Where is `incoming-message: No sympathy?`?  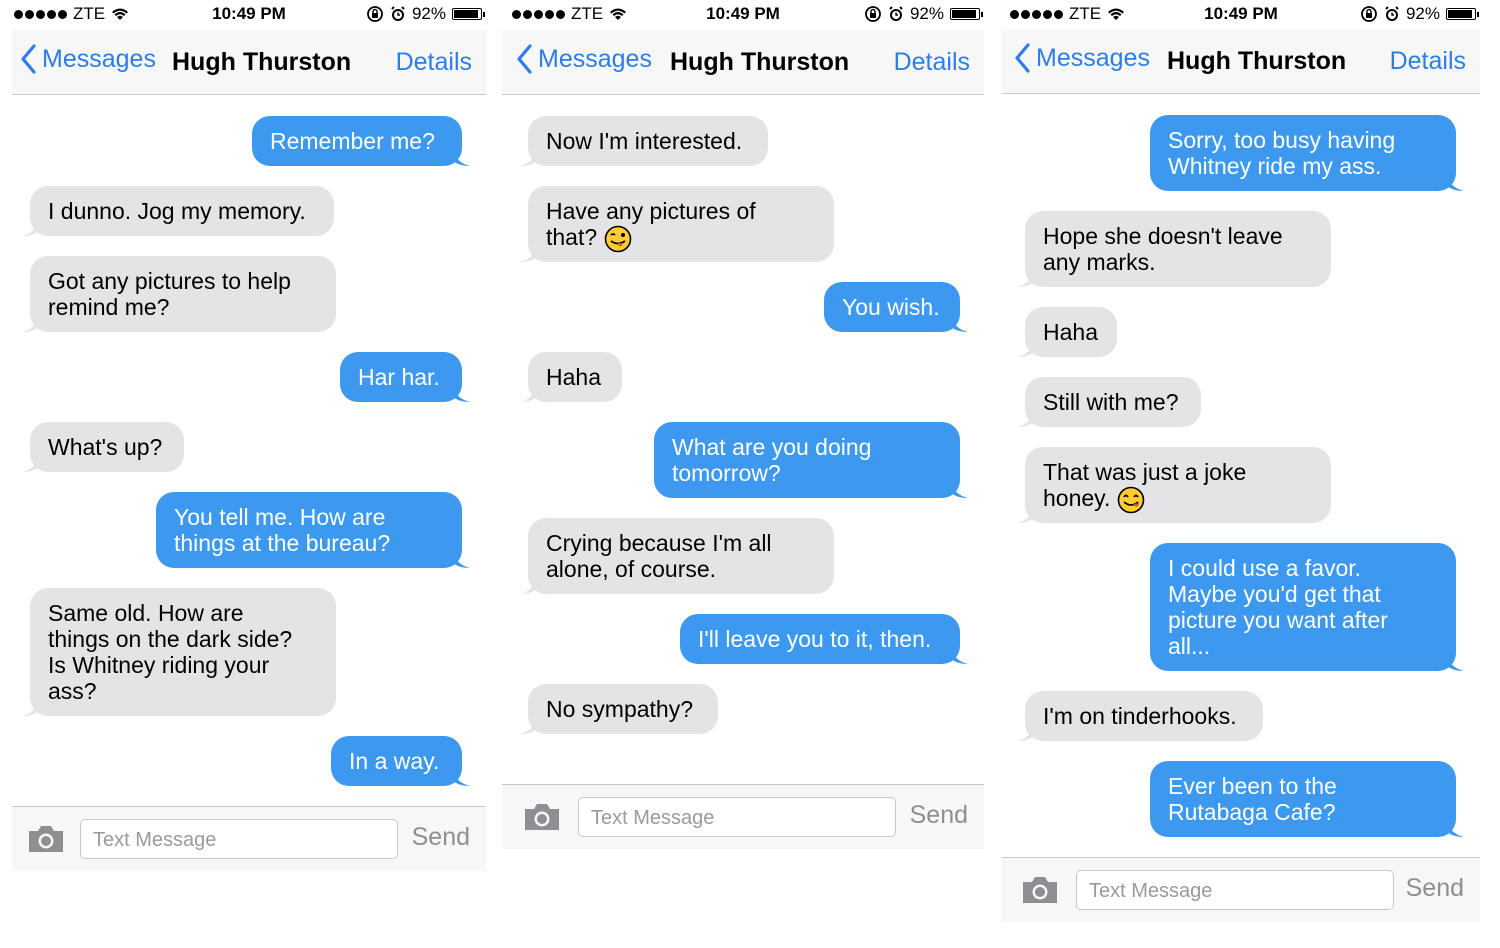
incoming-message: No sympathy? is located at coordinates (619, 709).